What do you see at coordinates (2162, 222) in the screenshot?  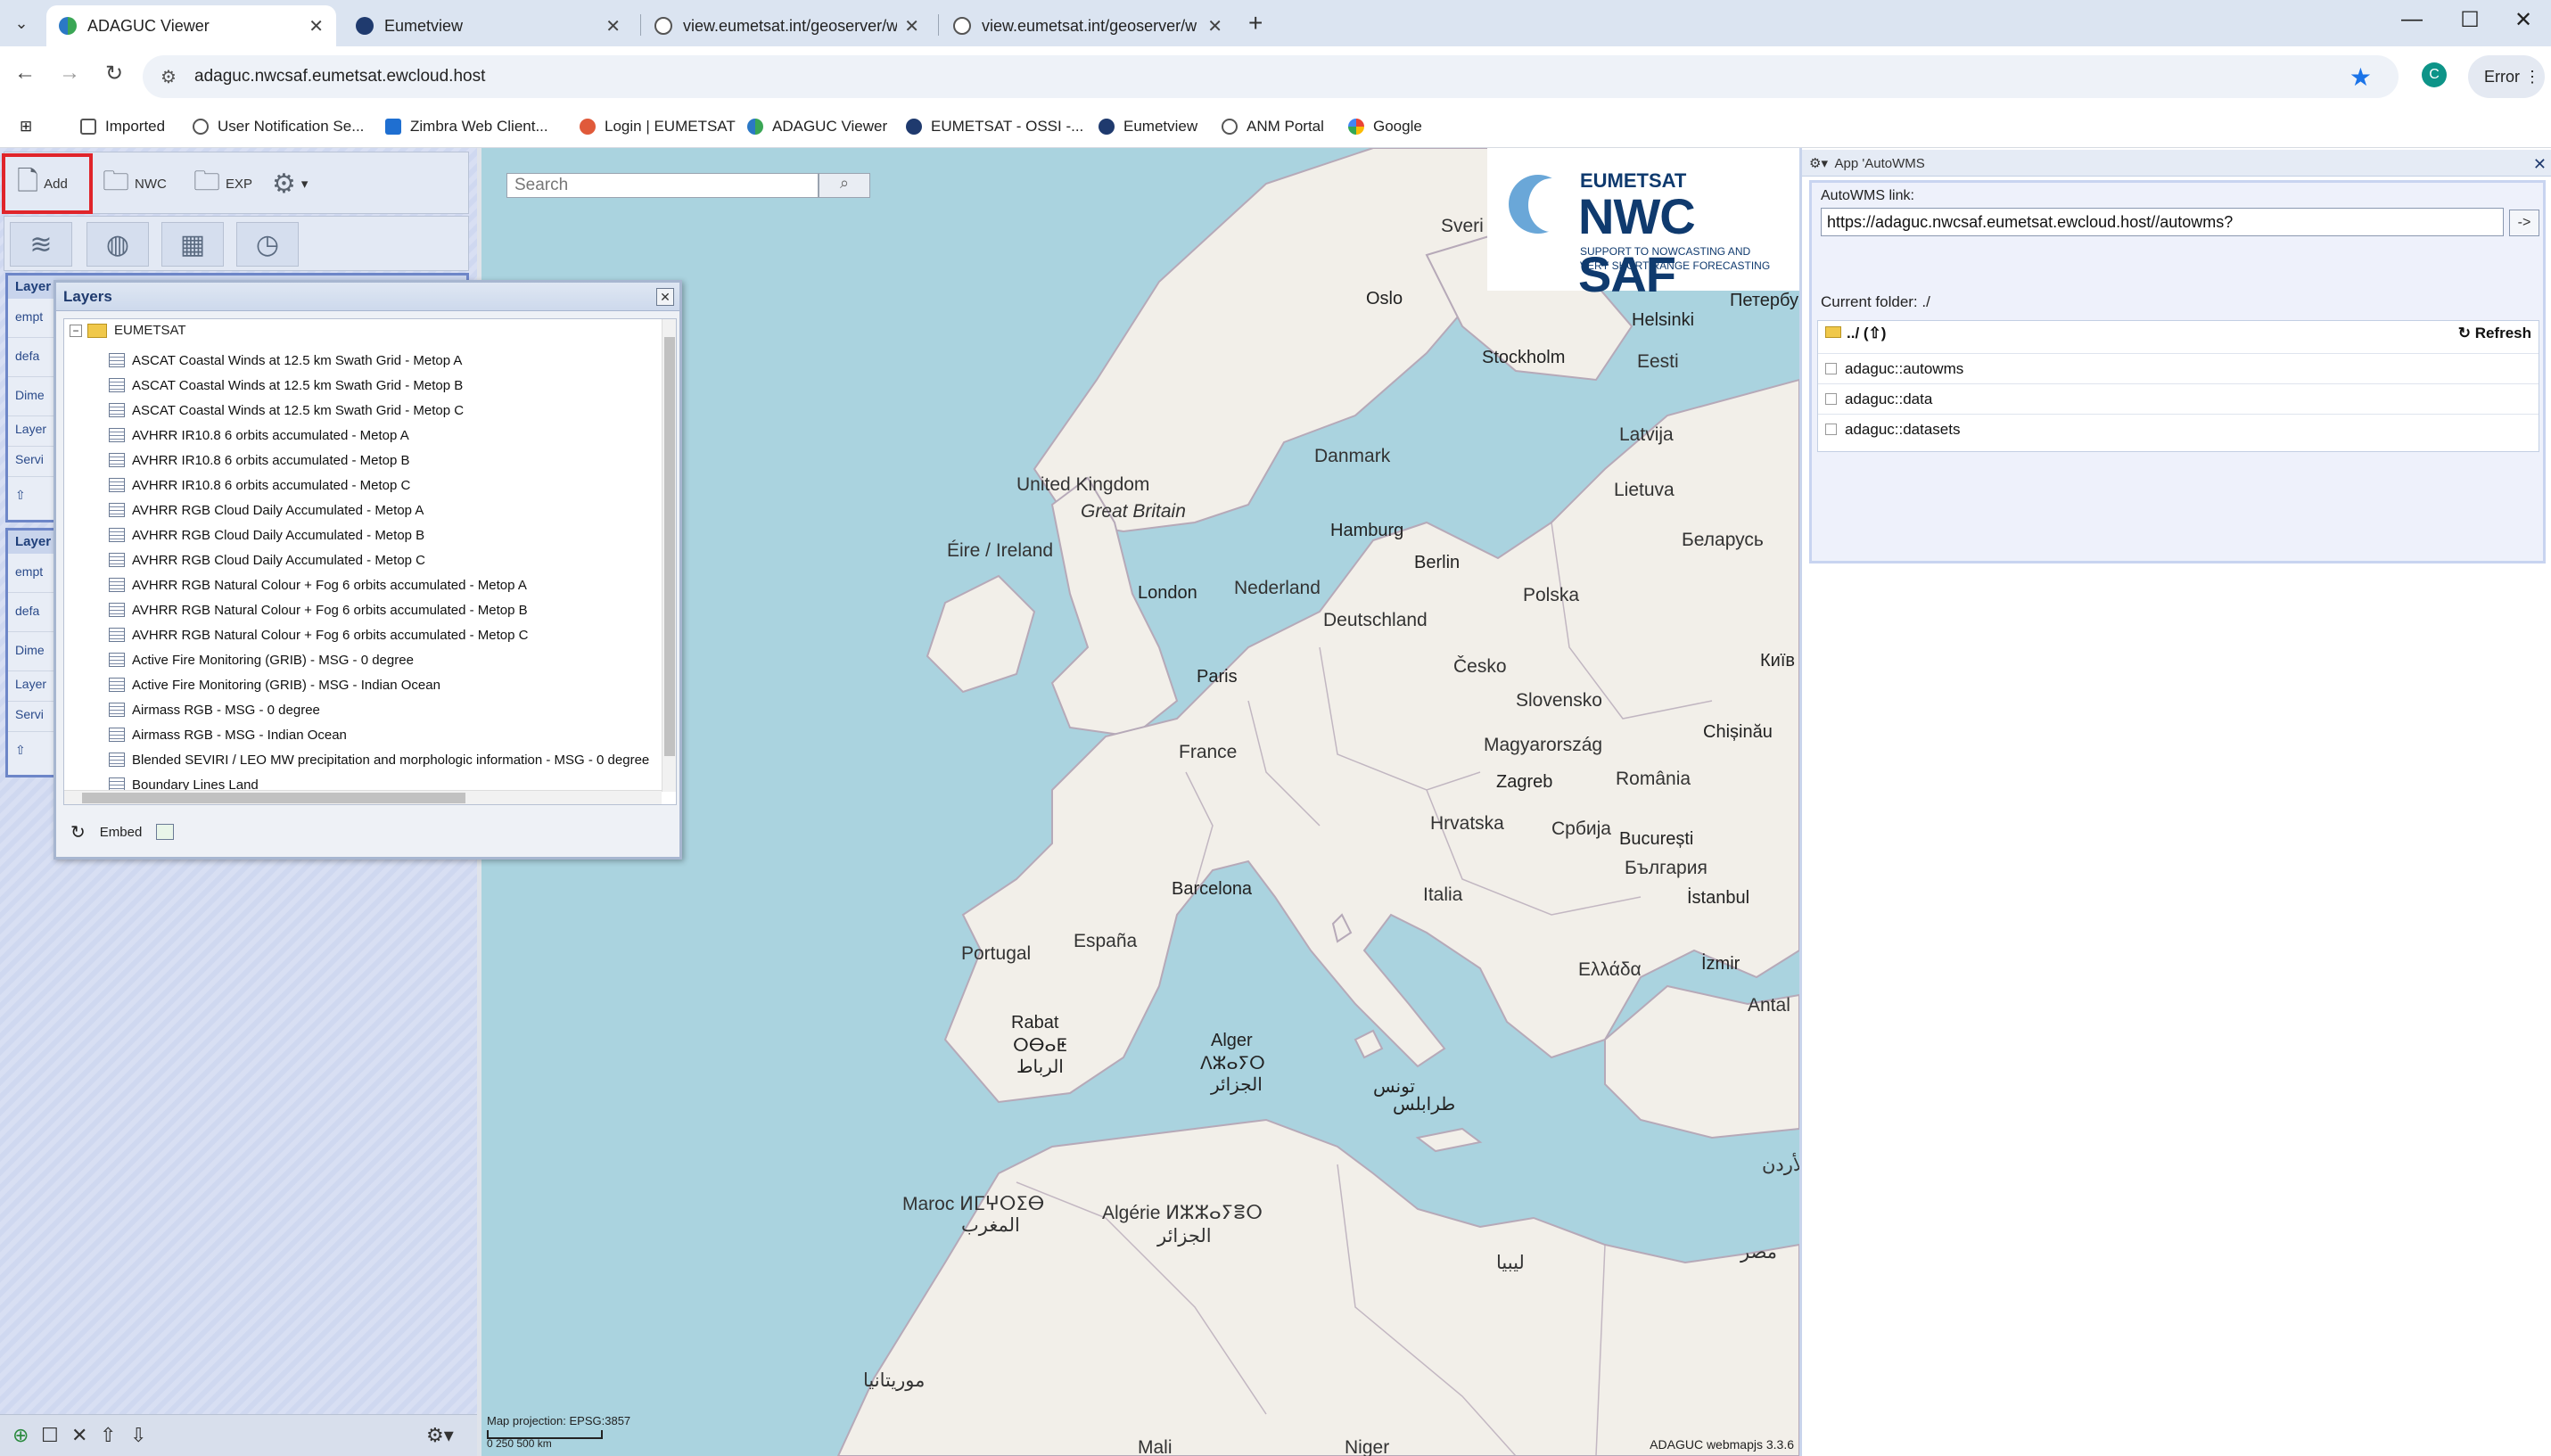 I see `autowms-link-input` at bounding box center [2162, 222].